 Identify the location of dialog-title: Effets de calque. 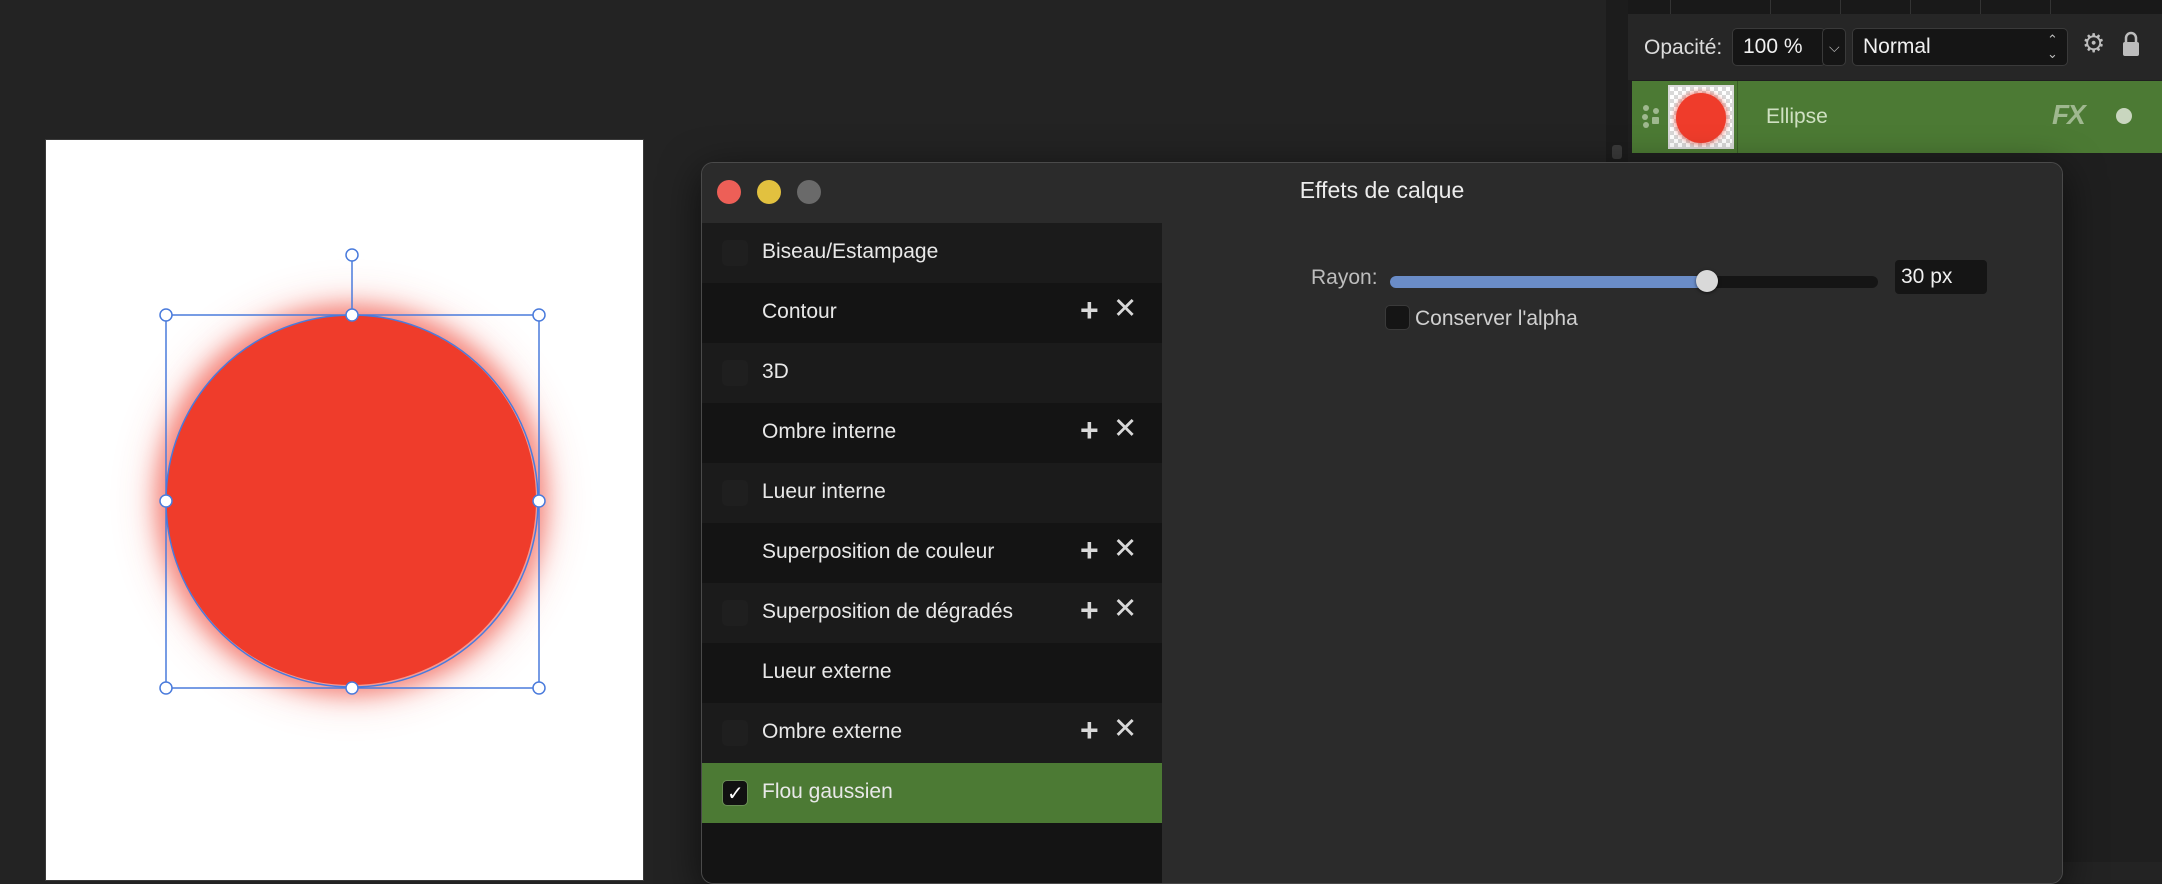
(1382, 190).